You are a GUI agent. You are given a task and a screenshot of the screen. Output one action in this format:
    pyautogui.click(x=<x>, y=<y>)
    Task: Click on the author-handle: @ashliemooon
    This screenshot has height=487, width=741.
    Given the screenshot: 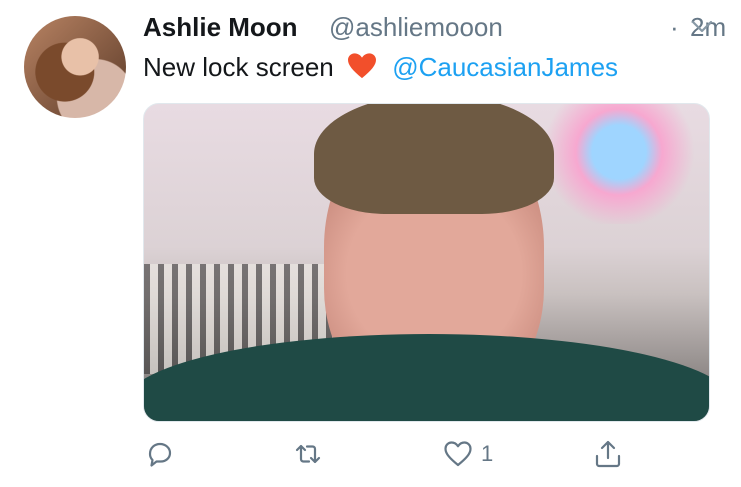 What is the action you would take?
    pyautogui.click(x=416, y=27)
    